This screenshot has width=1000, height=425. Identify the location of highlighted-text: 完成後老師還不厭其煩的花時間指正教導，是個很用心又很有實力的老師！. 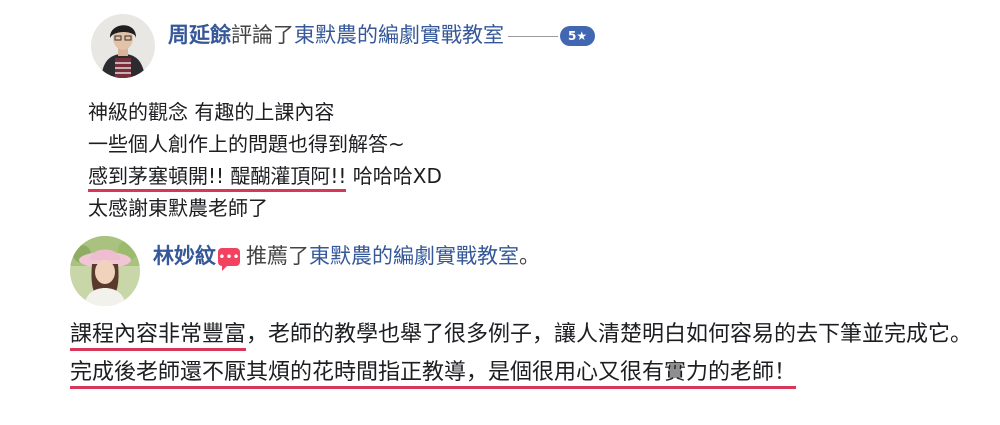
(433, 374).